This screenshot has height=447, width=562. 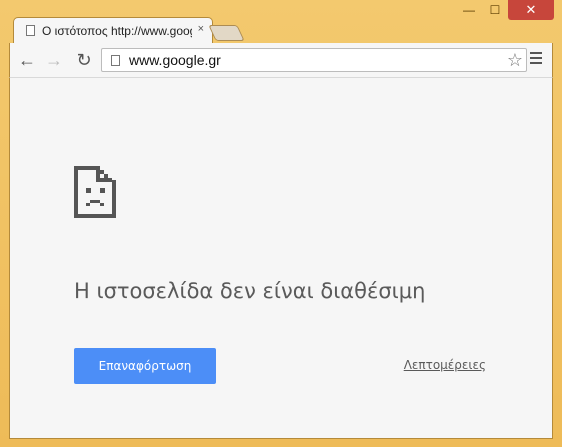 I want to click on url-text: www.google.gr, so click(x=175, y=60).